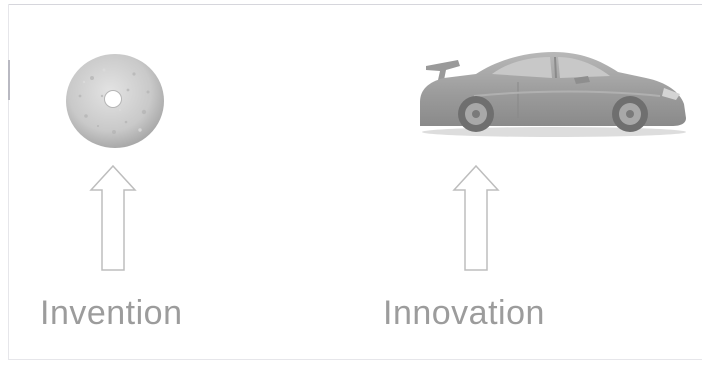  I want to click on sports-car-image, so click(553, 94).